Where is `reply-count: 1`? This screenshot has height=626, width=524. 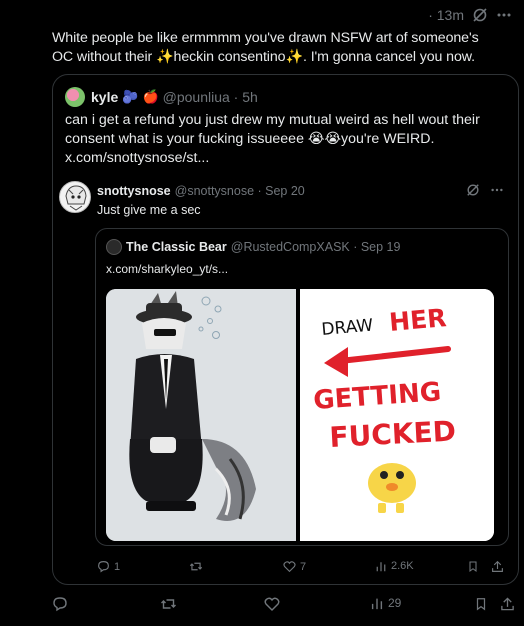 reply-count: 1 is located at coordinates (117, 566).